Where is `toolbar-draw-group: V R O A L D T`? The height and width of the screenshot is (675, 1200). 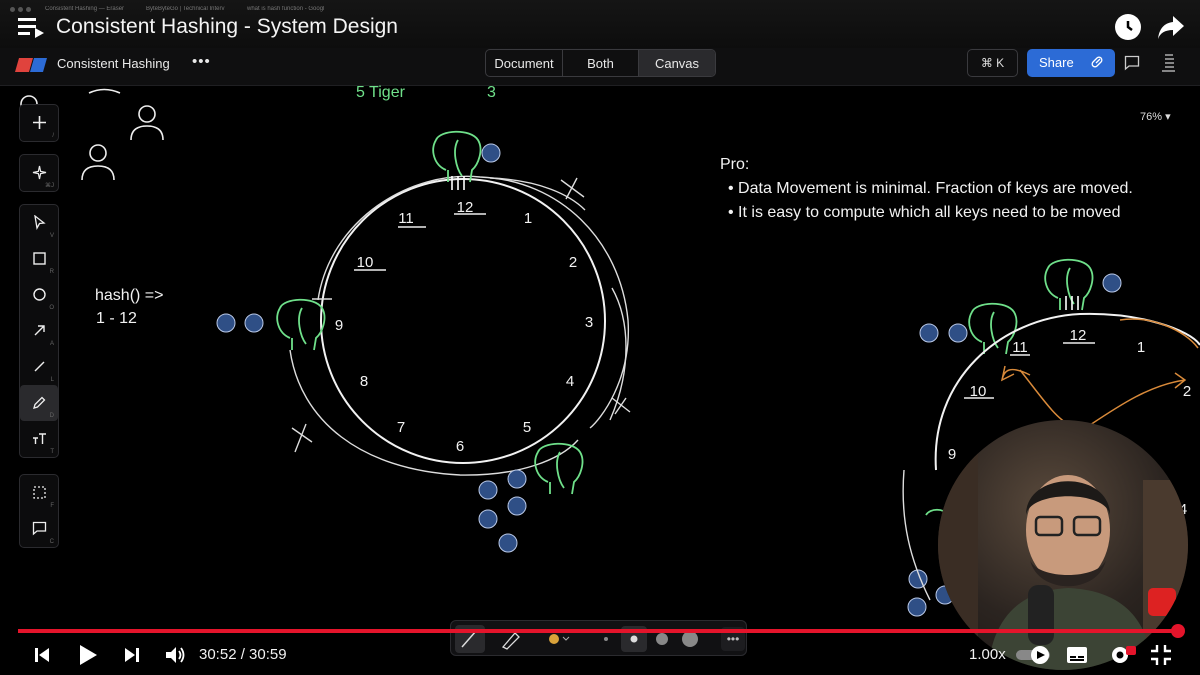 toolbar-draw-group: V R O A L D T is located at coordinates (39, 331).